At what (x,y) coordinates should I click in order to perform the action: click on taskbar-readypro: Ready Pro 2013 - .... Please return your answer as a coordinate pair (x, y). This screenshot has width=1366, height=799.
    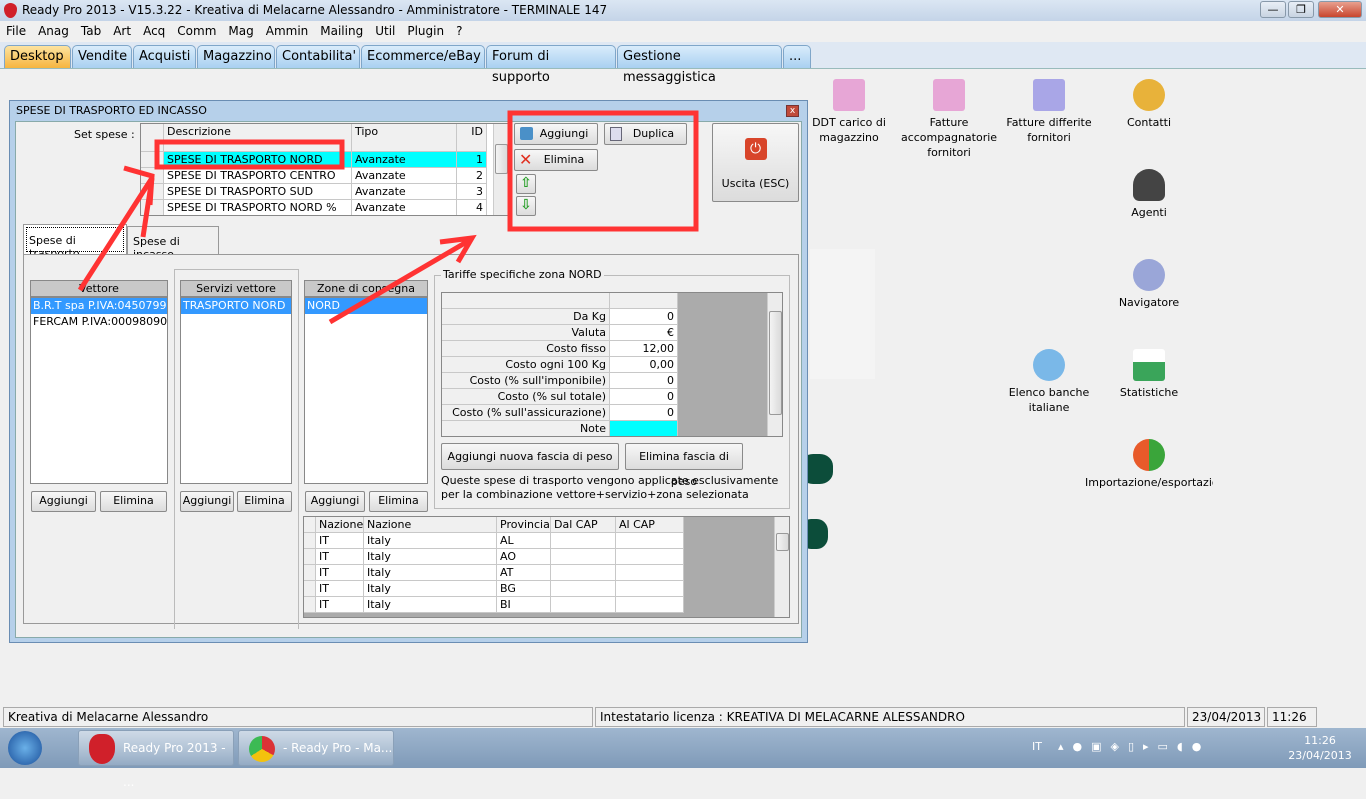
    Looking at the image, I should click on (156, 759).